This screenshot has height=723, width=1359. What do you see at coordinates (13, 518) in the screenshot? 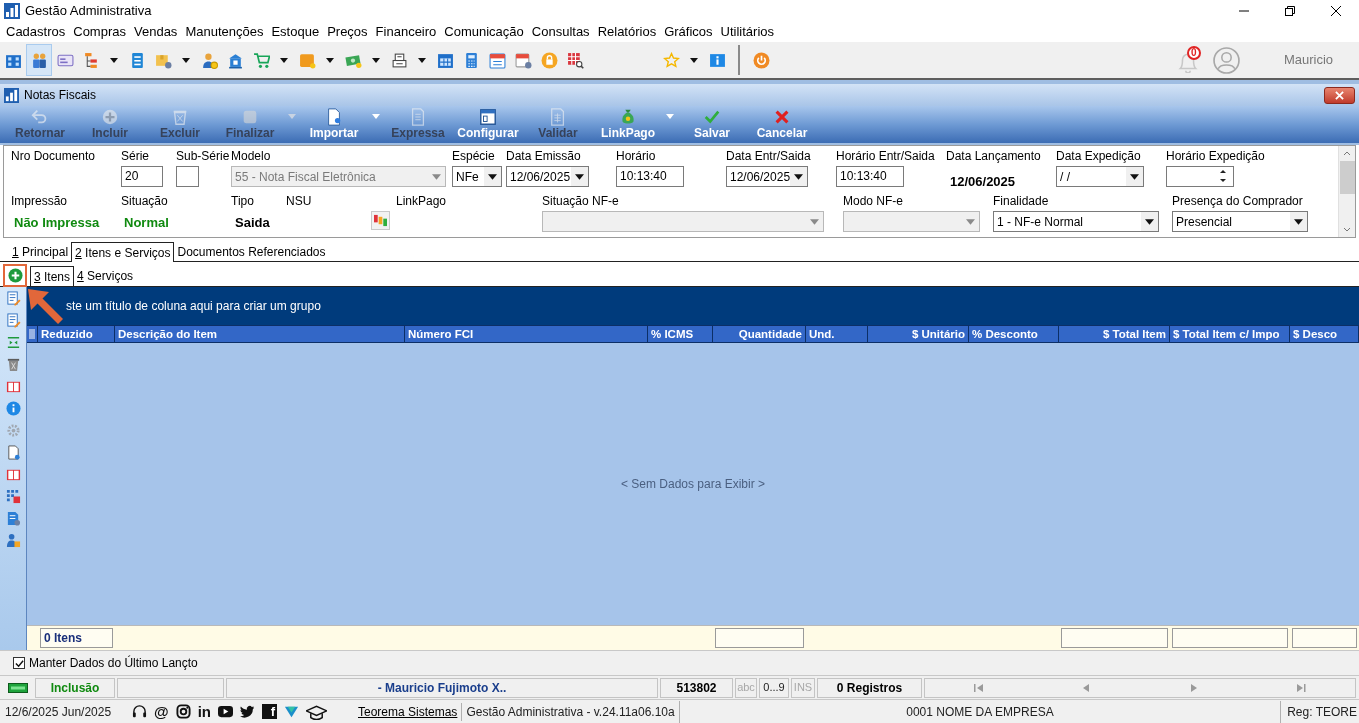
I see `document-gear-icon` at bounding box center [13, 518].